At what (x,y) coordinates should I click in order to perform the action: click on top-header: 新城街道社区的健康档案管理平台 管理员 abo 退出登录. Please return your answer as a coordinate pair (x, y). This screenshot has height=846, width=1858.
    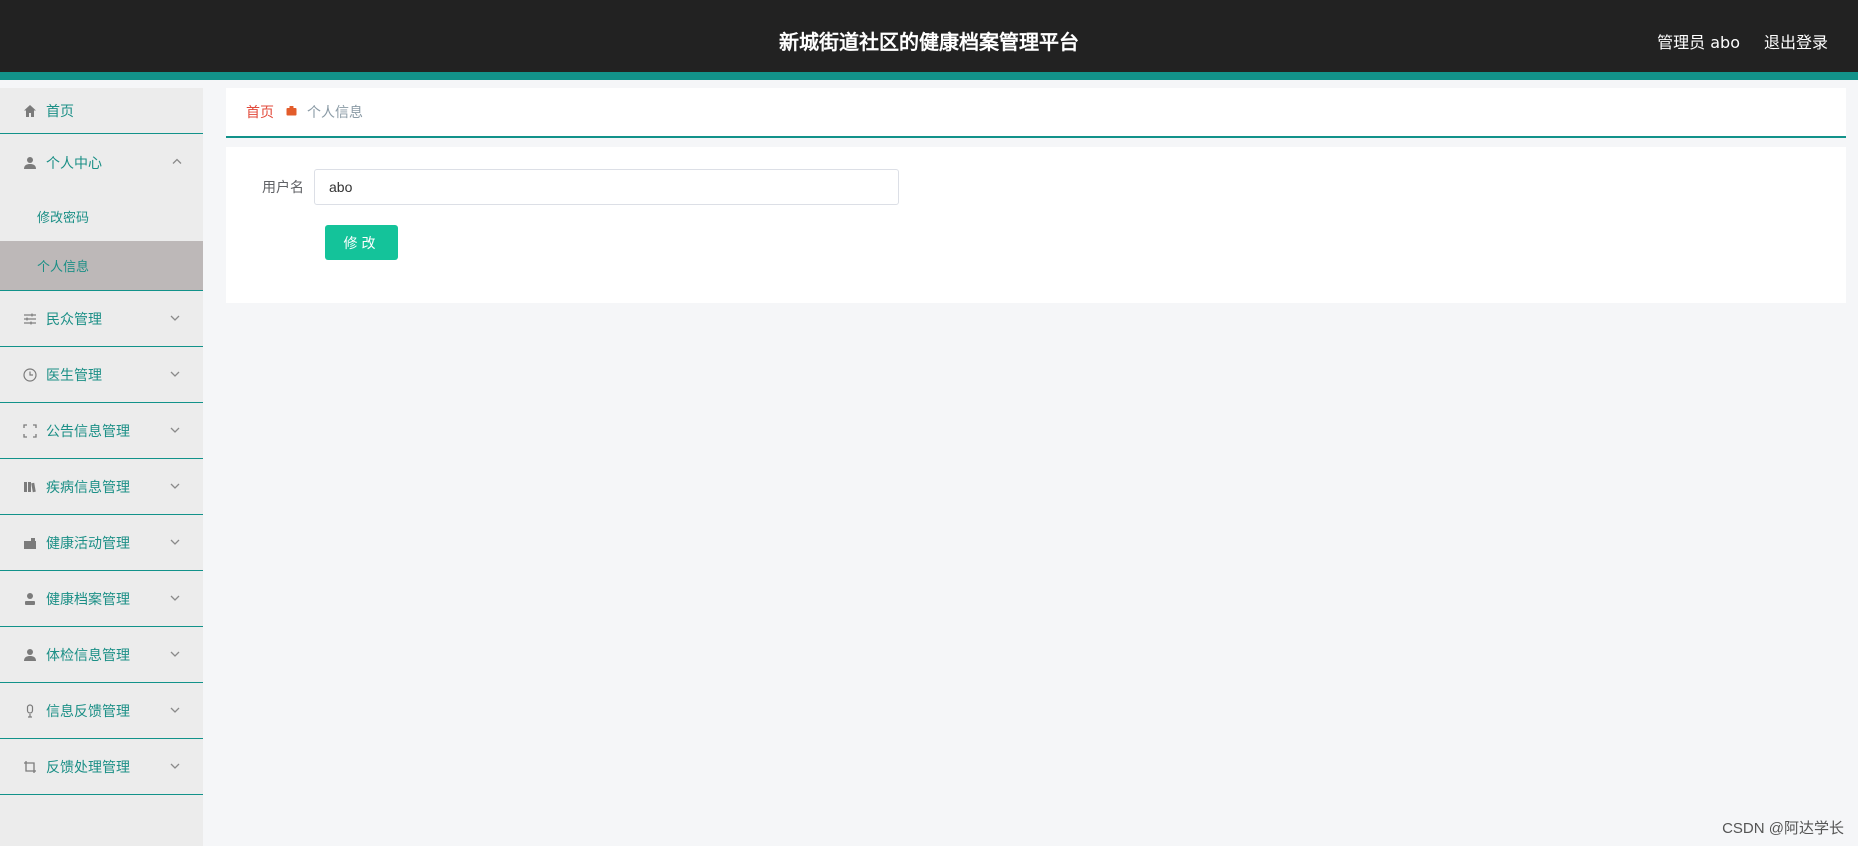
    Looking at the image, I should click on (929, 40).